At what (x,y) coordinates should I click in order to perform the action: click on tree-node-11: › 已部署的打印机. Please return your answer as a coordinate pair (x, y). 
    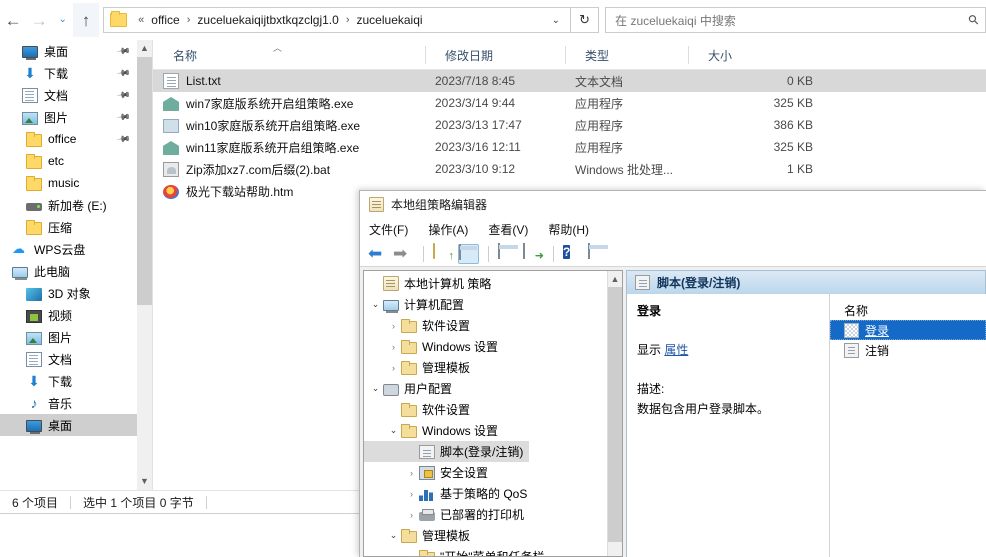
    Looking at the image, I should click on (493, 514).